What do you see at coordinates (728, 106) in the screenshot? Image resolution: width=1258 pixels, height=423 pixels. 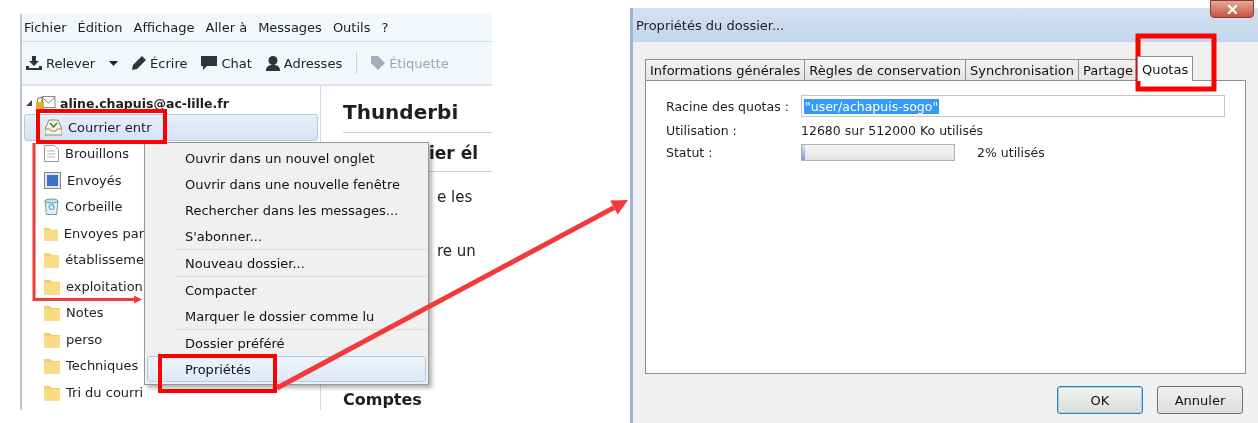 I see `field-label: Racine des quotas :` at bounding box center [728, 106].